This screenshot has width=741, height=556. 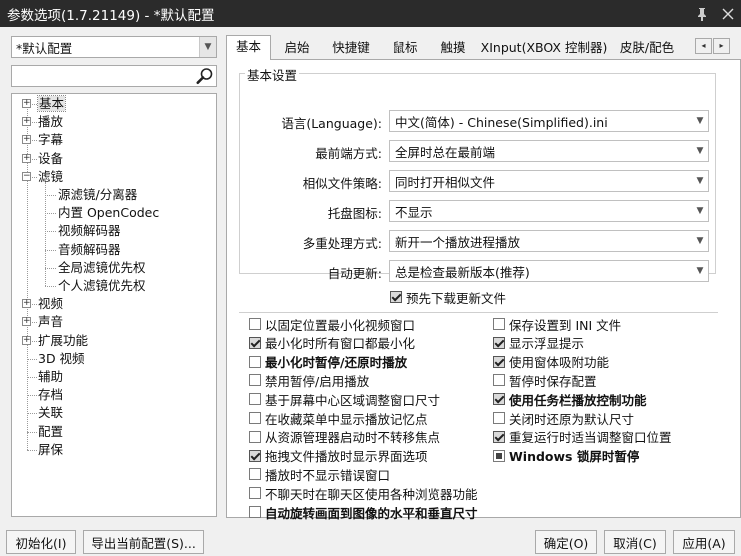 What do you see at coordinates (703, 46) in the screenshot?
I see `chevron-left-icon: ◂` at bounding box center [703, 46].